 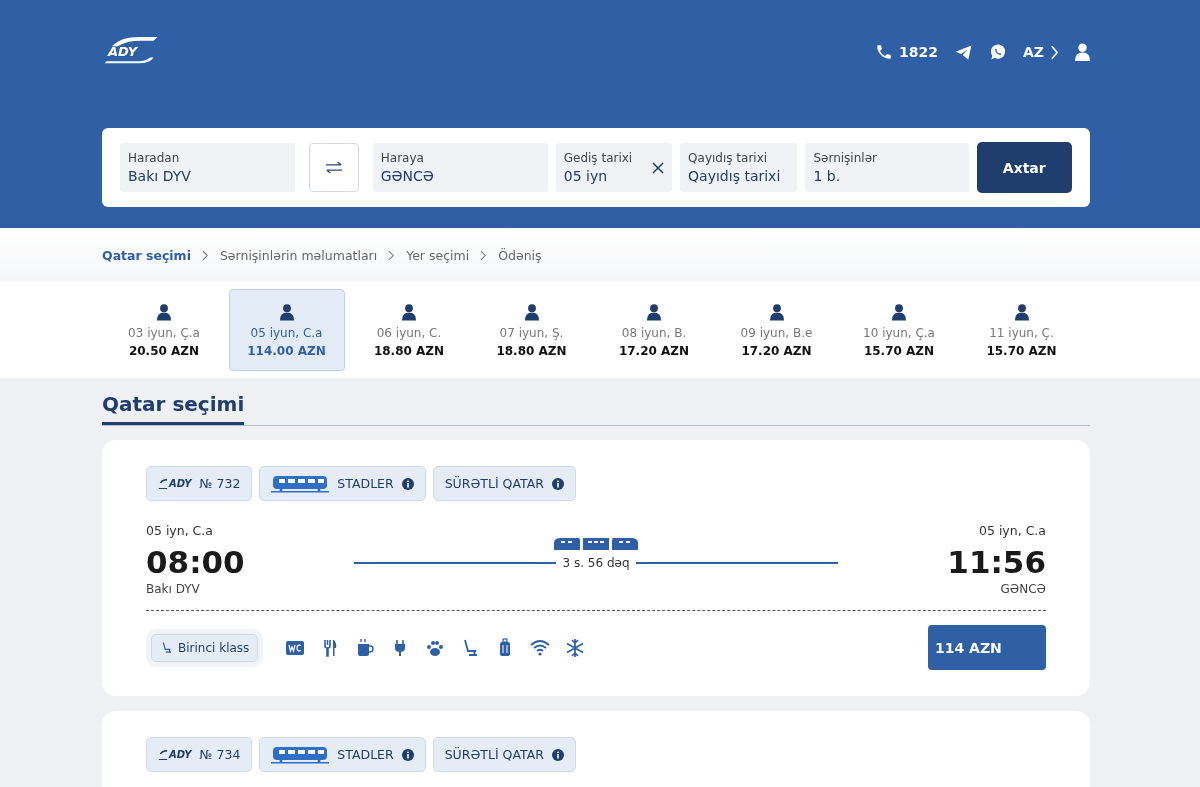 What do you see at coordinates (402, 158) in the screenshot?
I see `field-label: Haraya` at bounding box center [402, 158].